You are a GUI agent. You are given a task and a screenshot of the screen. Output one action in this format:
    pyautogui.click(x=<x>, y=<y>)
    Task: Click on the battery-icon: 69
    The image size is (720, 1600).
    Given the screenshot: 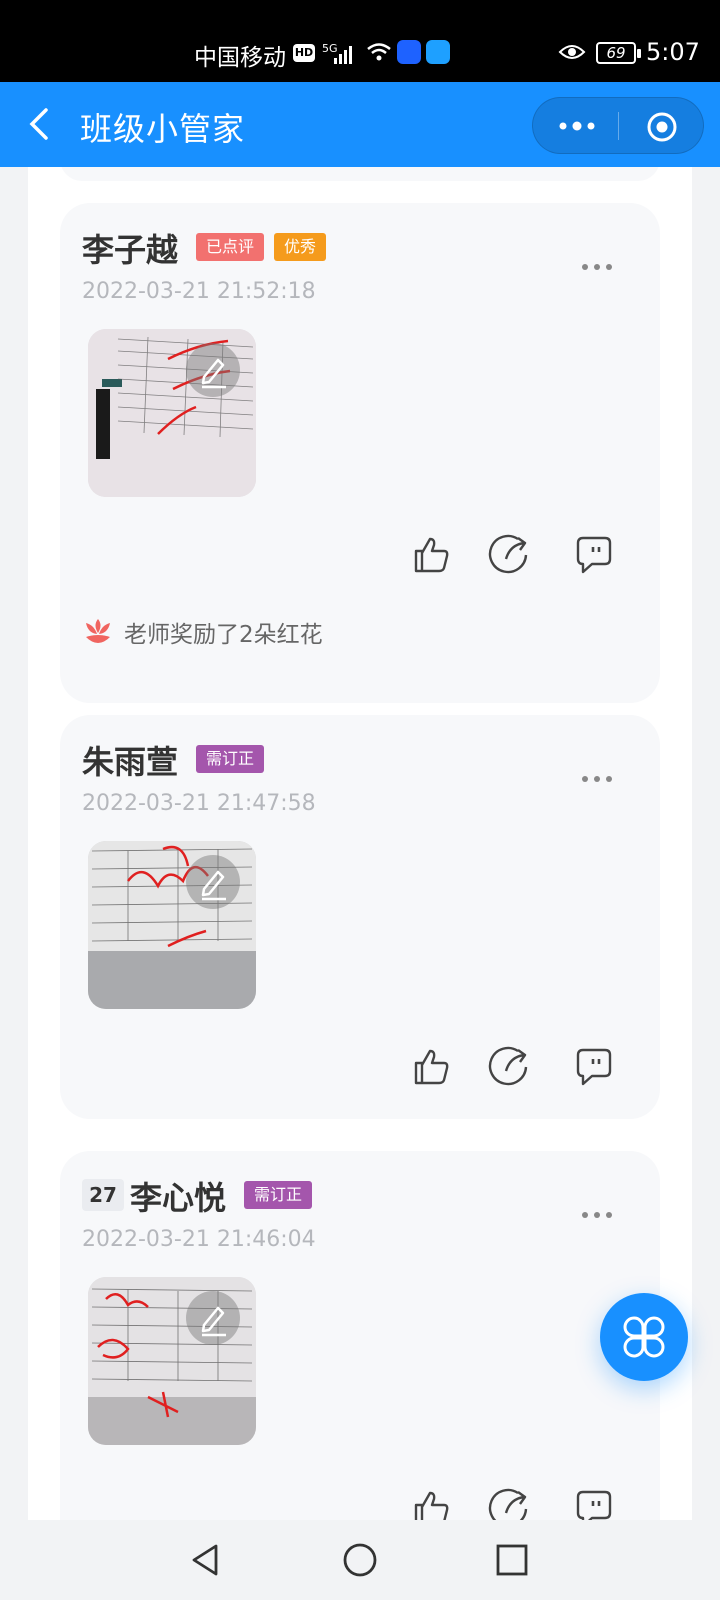 What is the action you would take?
    pyautogui.click(x=618, y=53)
    